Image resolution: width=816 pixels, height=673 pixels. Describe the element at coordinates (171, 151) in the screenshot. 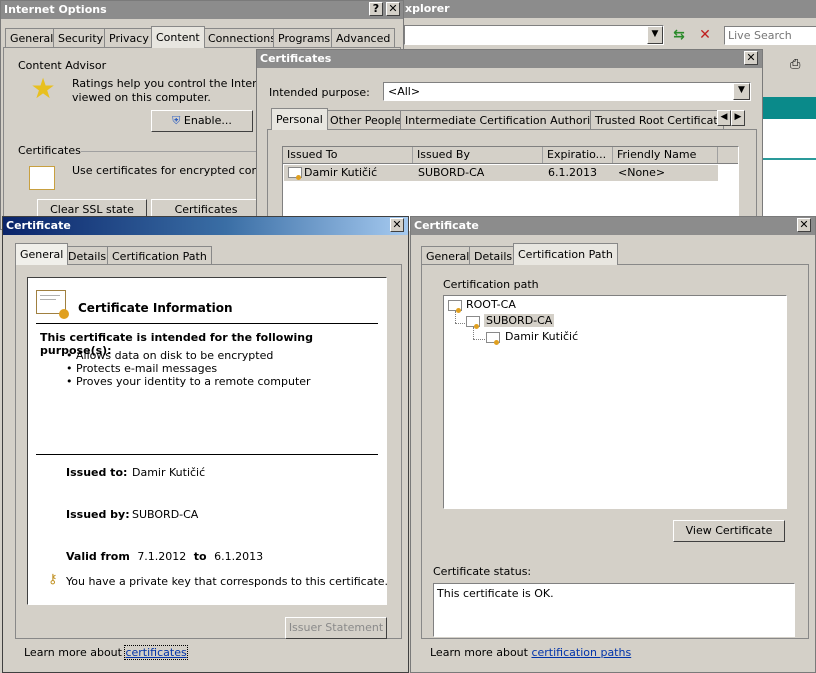

I see `certificates-group-line` at that location.